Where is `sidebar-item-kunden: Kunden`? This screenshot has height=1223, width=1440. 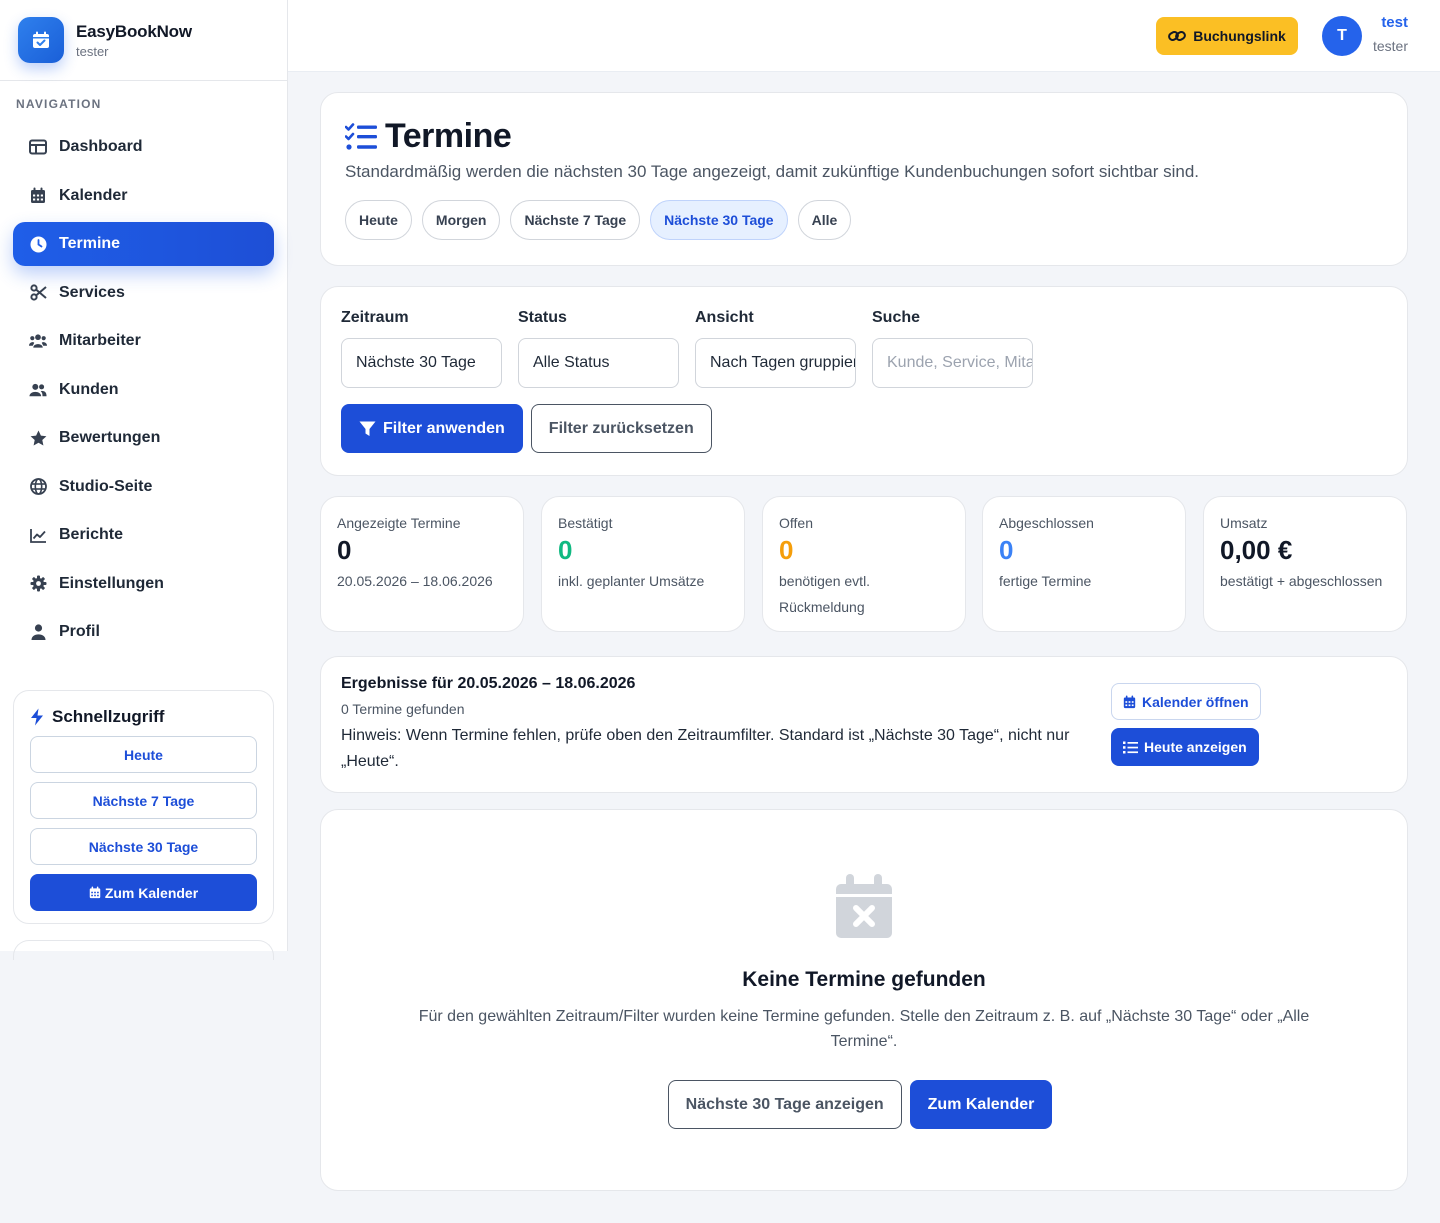
sidebar-item-kunden: Kunden is located at coordinates (143, 390).